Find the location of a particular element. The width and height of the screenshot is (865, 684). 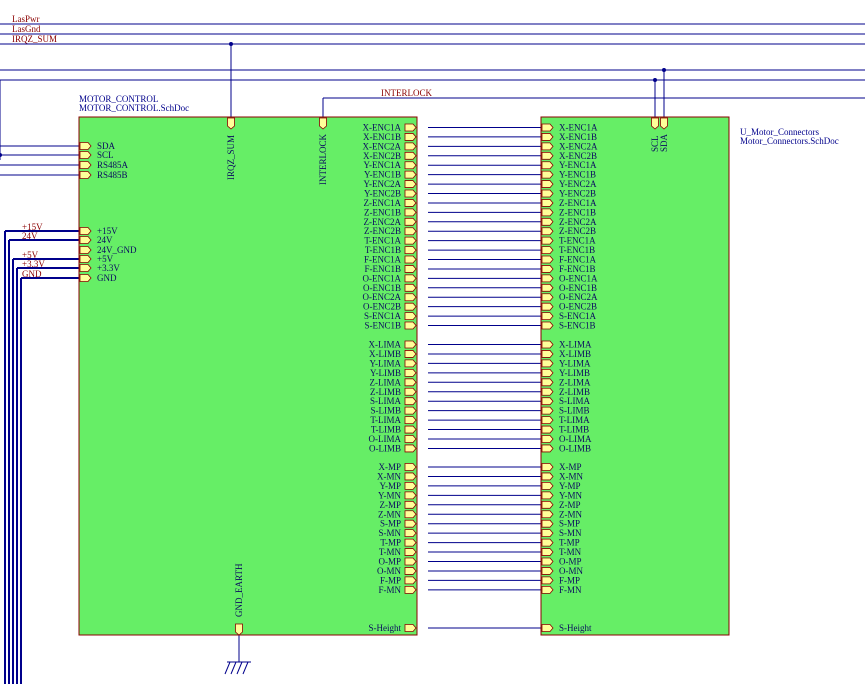

pin-right-x-enc1b is located at coordinates (547, 137).